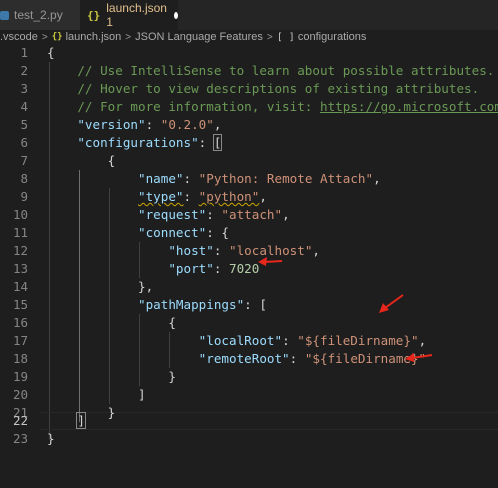 This screenshot has height=488, width=498. What do you see at coordinates (138, 142) in the screenshot?
I see `json-key: "configurations"` at bounding box center [138, 142].